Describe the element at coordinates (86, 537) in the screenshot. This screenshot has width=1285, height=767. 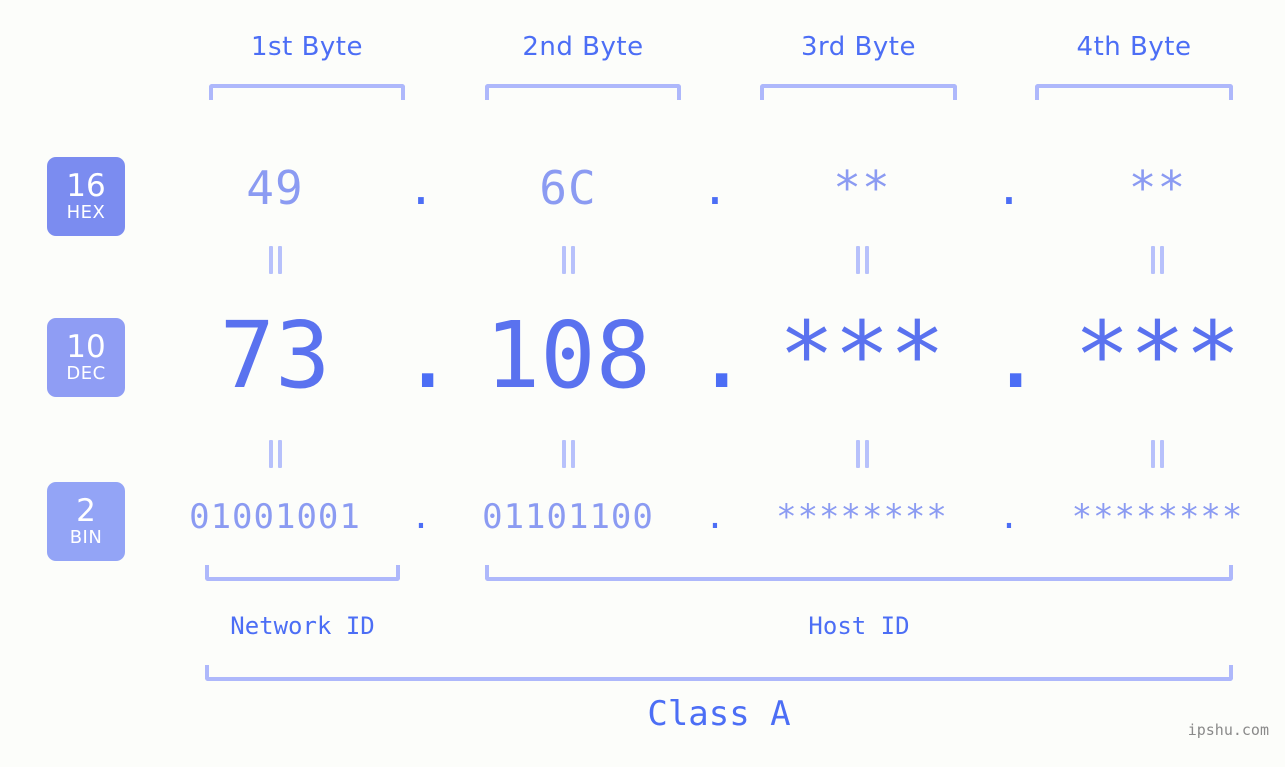
I see `radix-badge-bin-unit: BIN` at that location.